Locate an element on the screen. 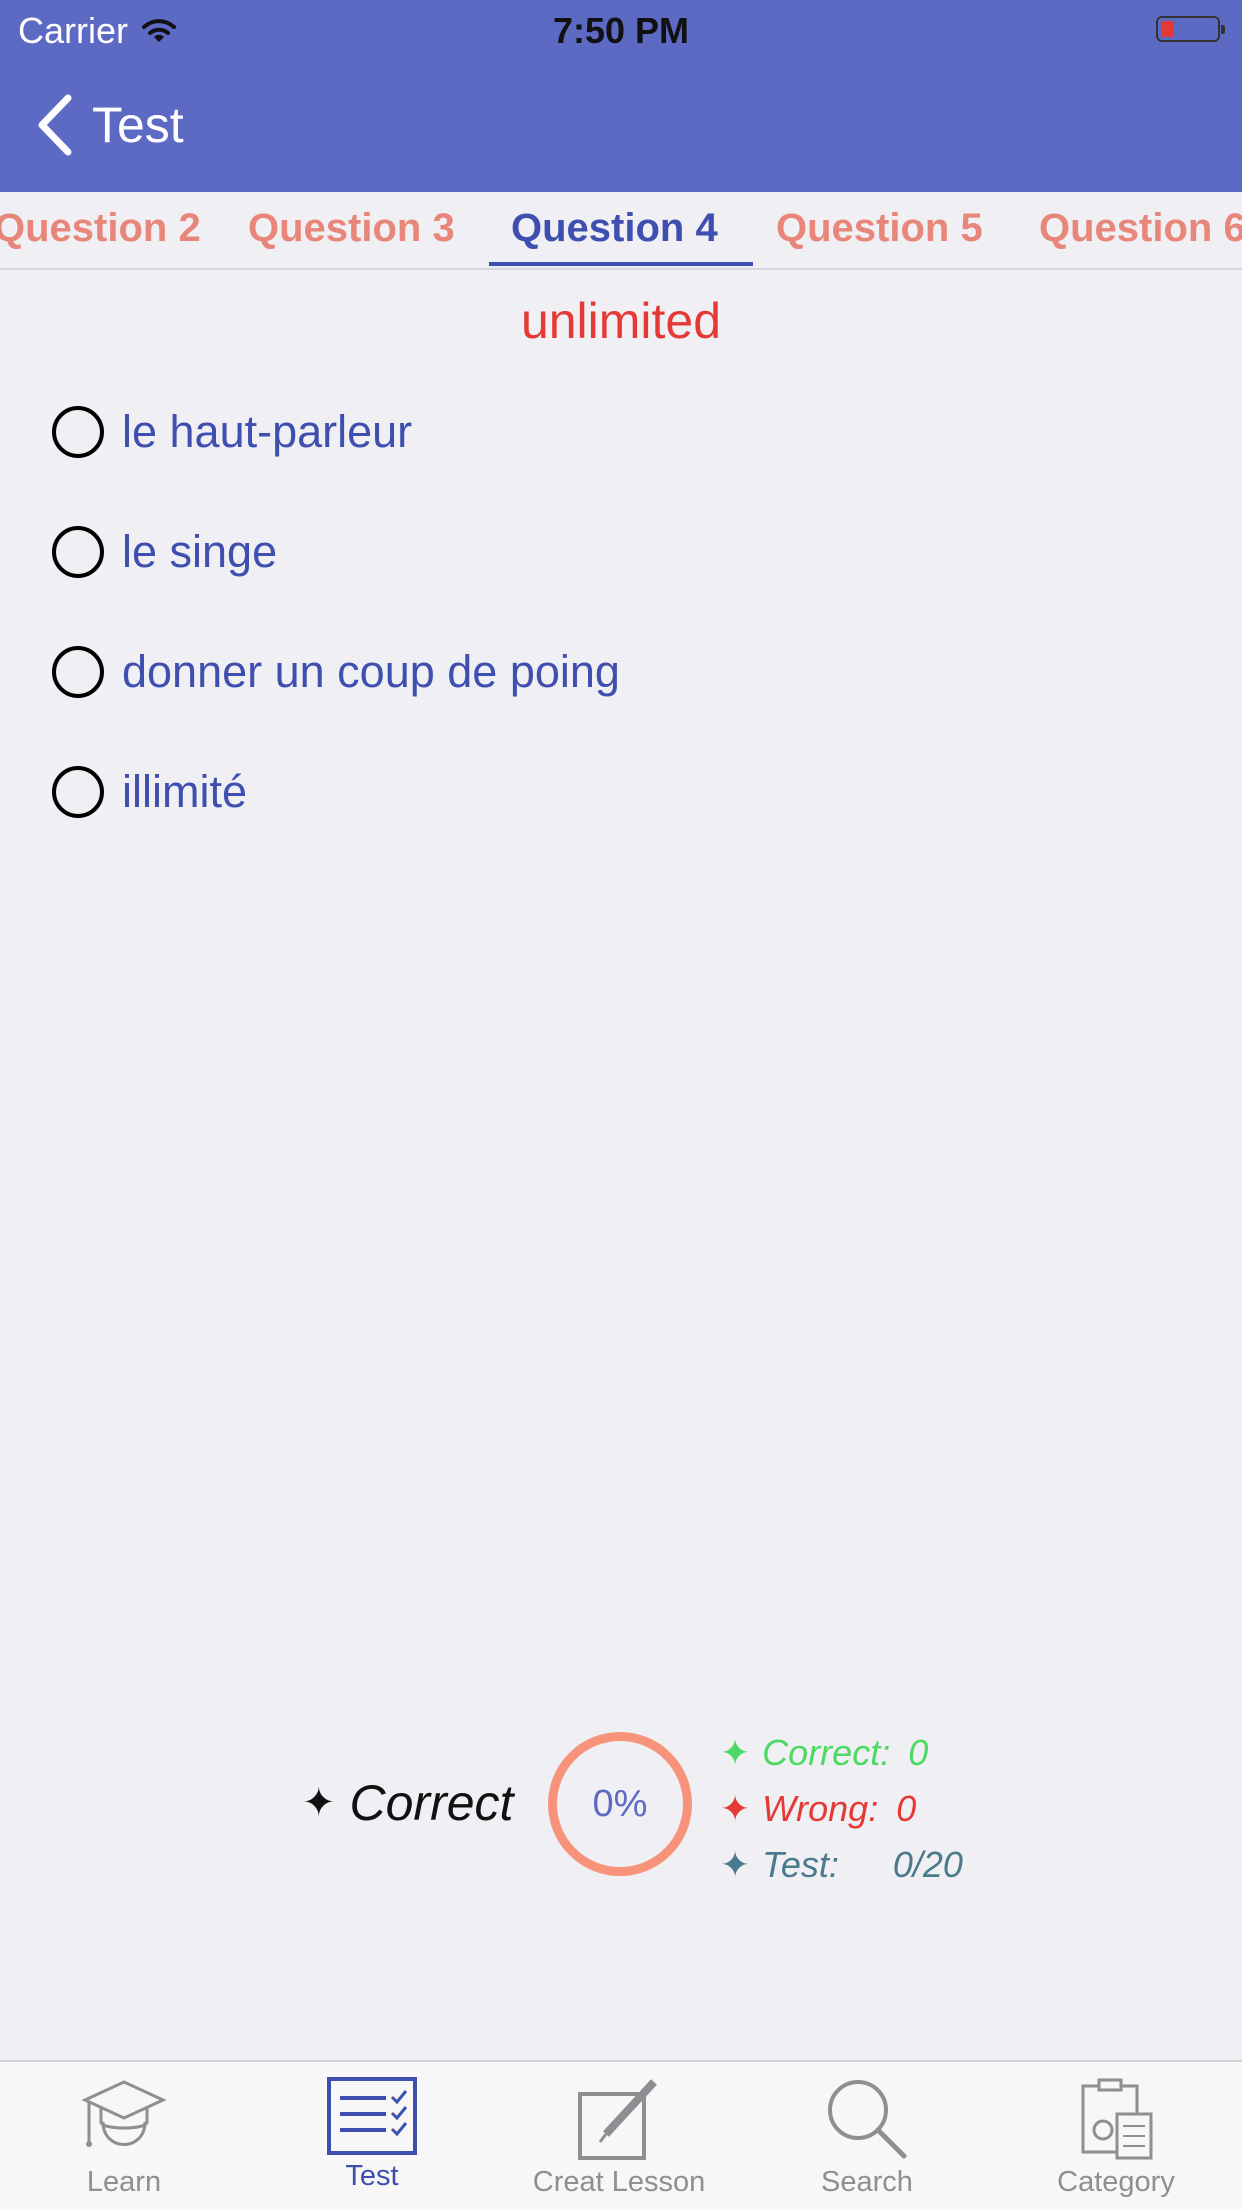 The width and height of the screenshot is (1242, 2210). tab-question-6: Question 6 is located at coordinates (1140, 228).